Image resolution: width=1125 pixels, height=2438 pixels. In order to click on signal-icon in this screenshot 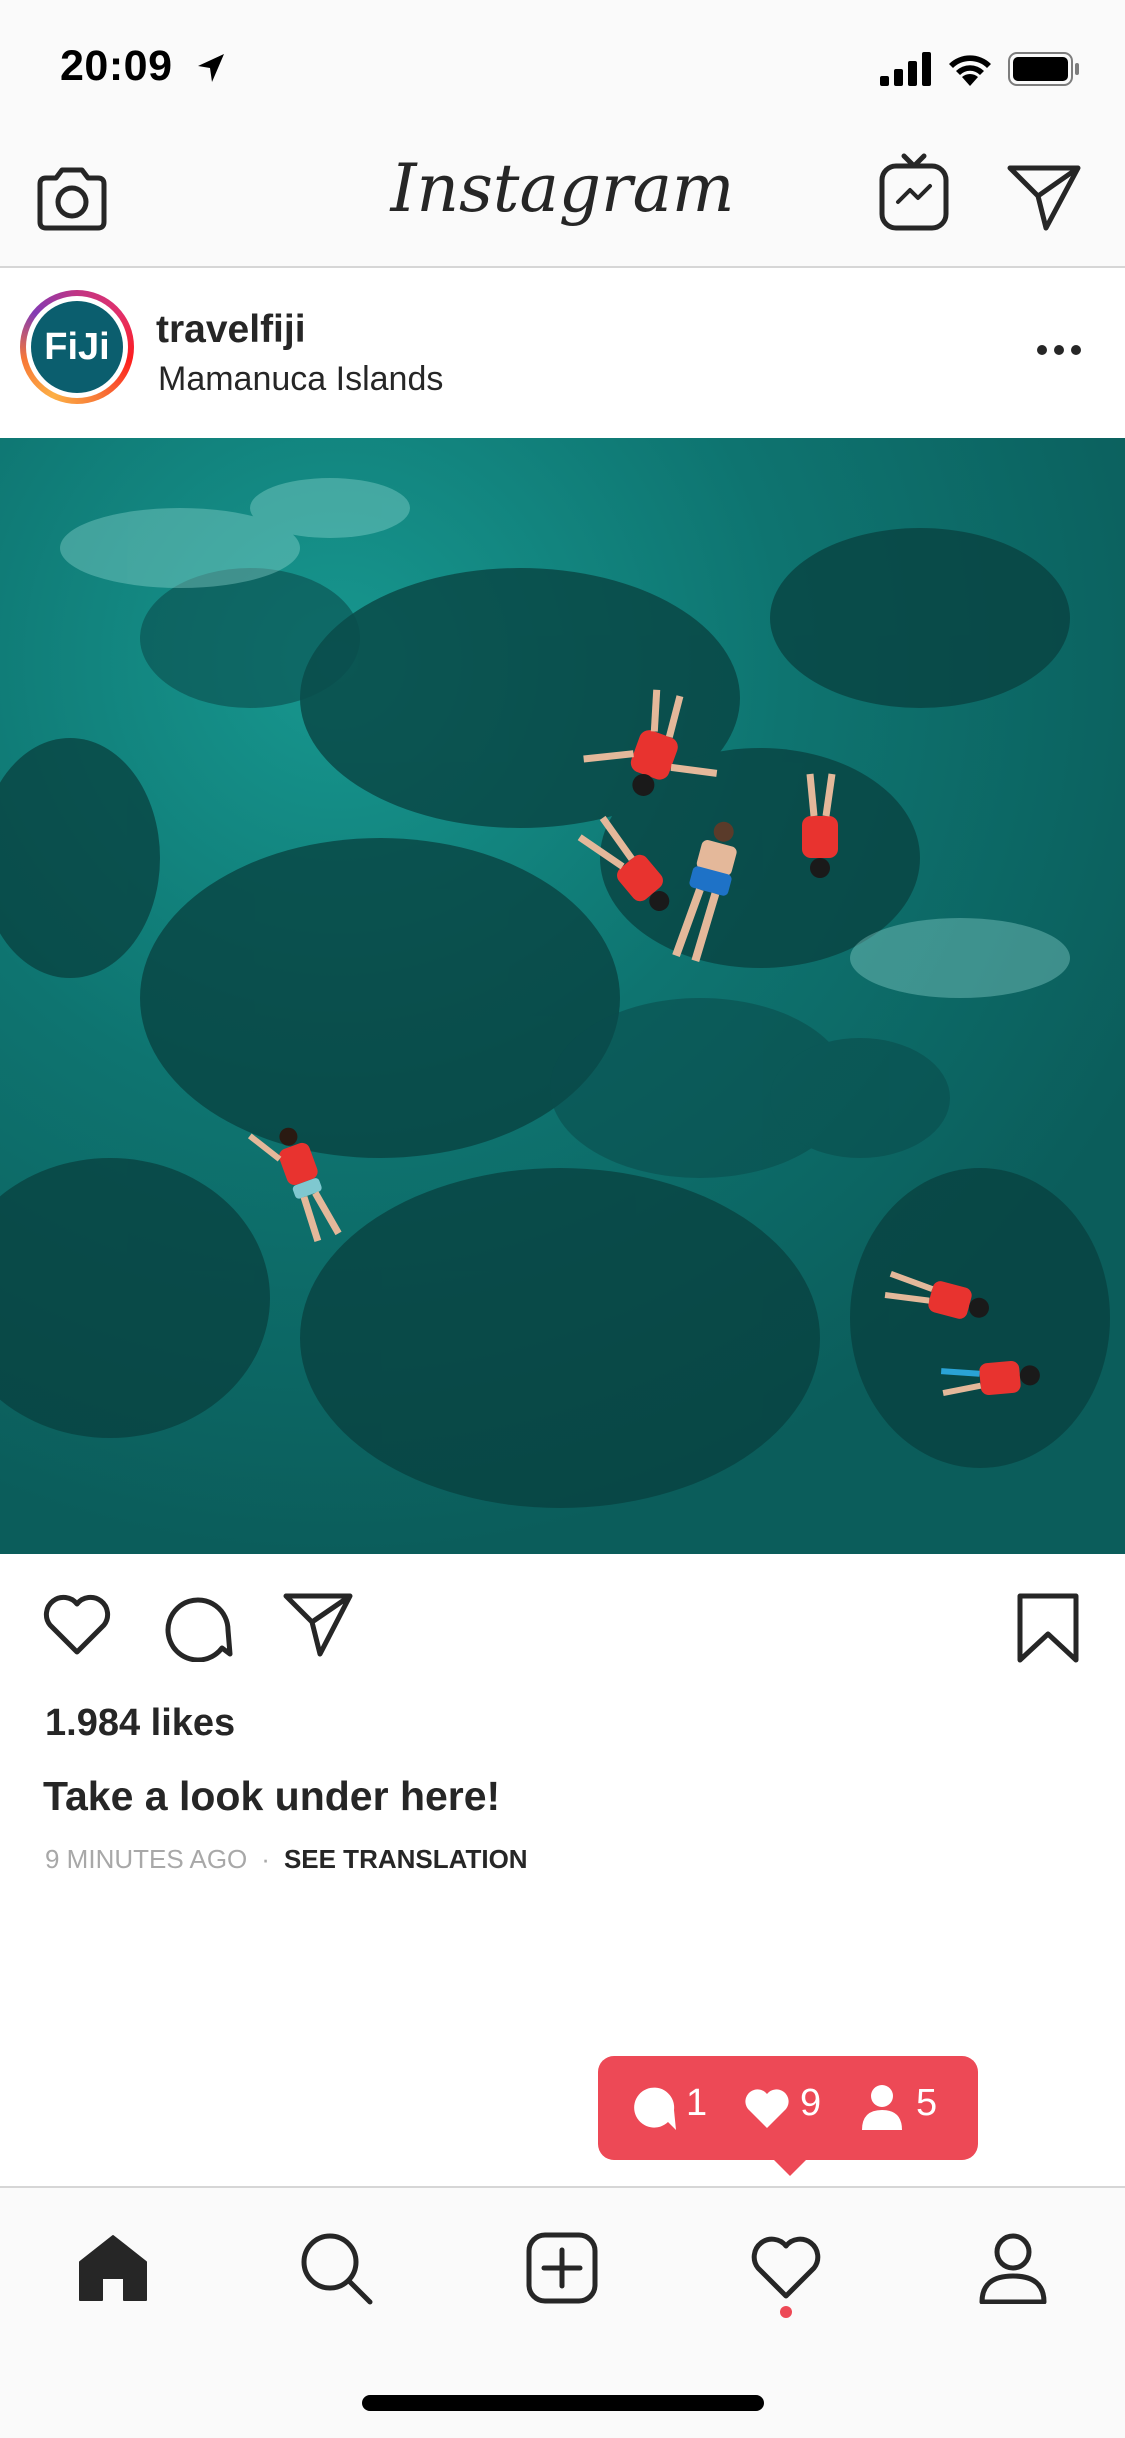, I will do `click(905, 69)`.